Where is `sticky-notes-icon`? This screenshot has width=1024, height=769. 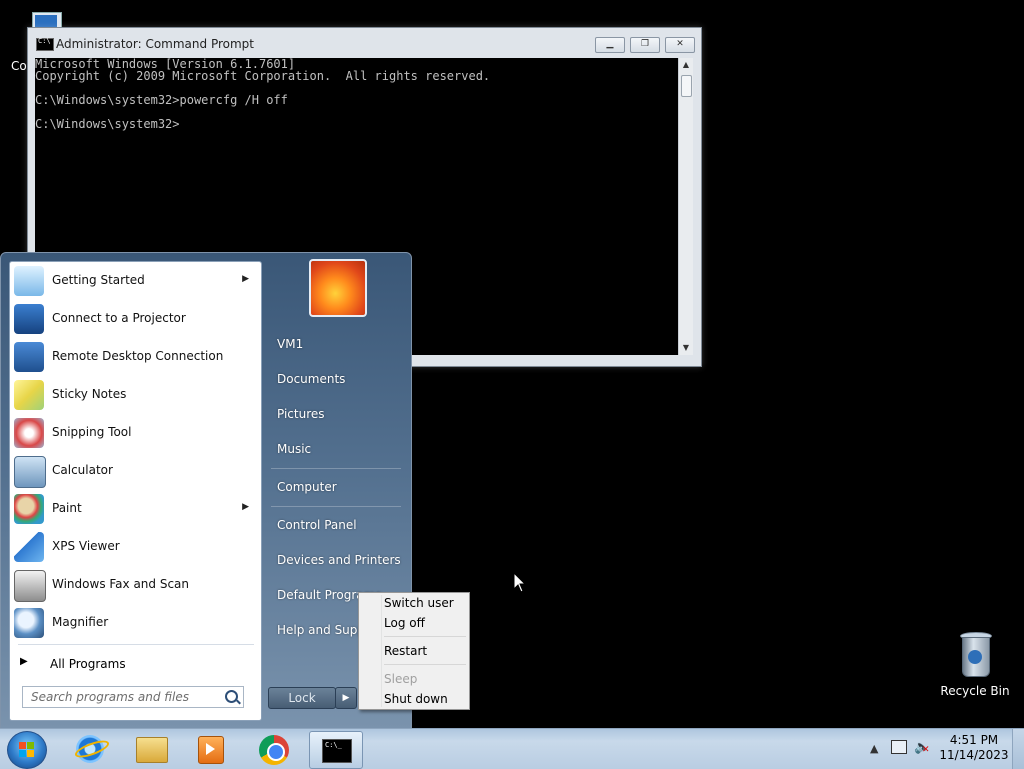
sticky-notes-icon is located at coordinates (29, 395).